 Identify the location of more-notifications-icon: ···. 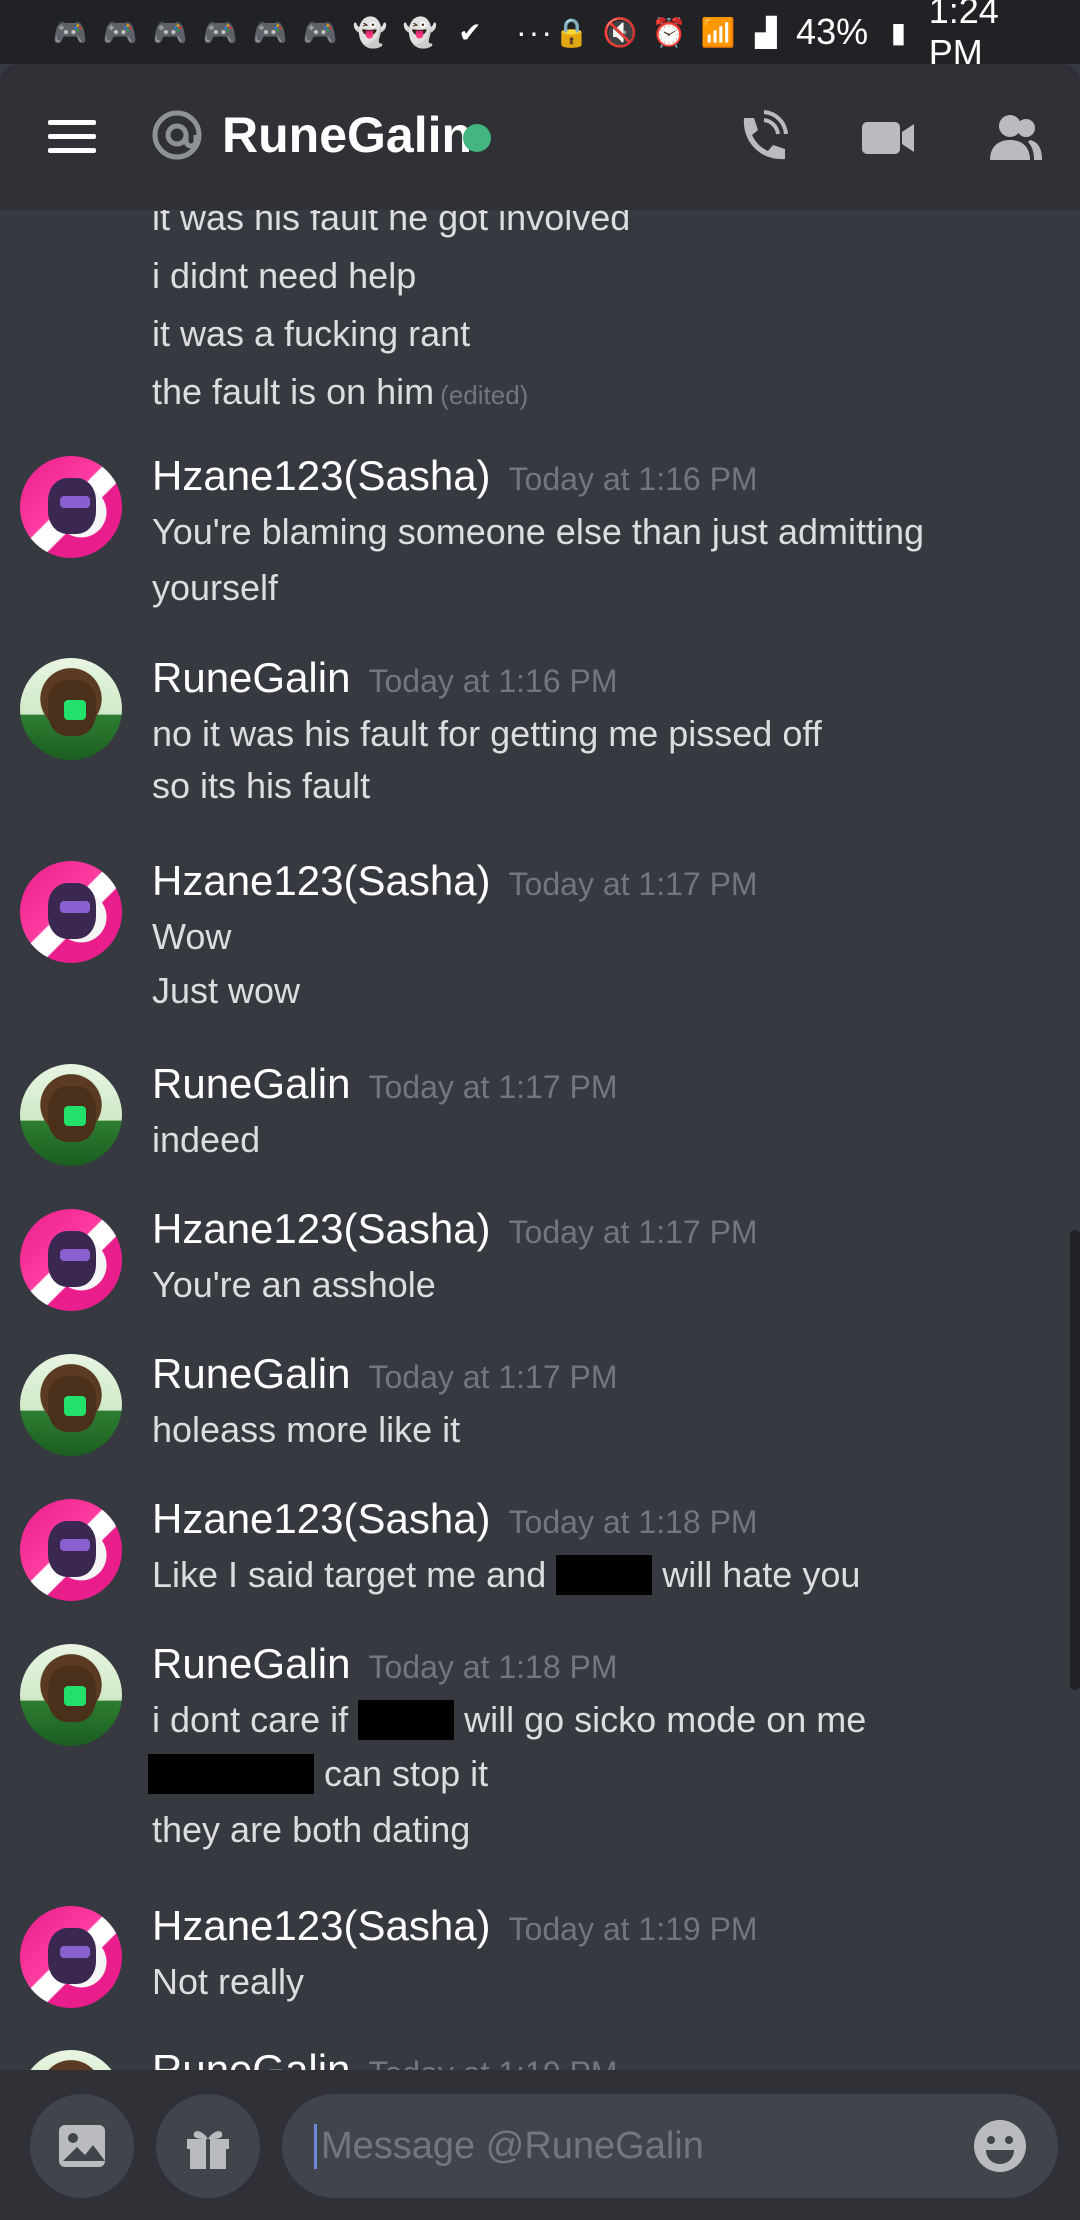
(535, 31).